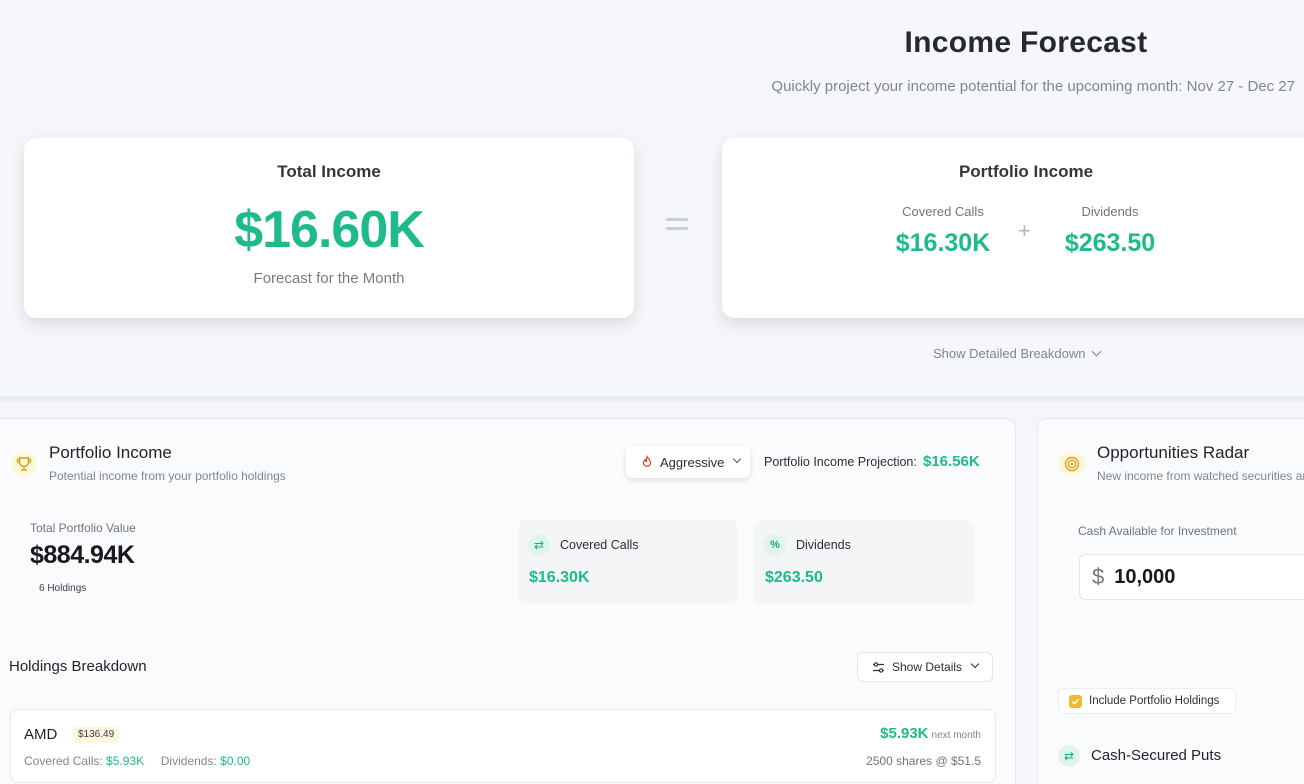  Describe the element at coordinates (329, 171) in the screenshot. I see `total-income-title: Total Income` at that location.